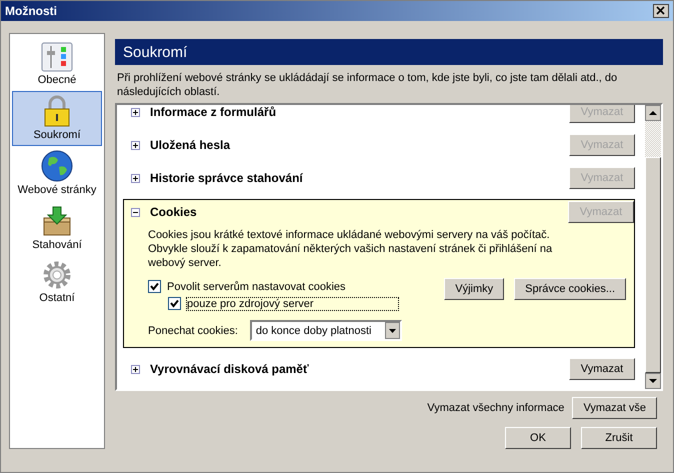 This screenshot has height=473, width=674. Describe the element at coordinates (57, 57) in the screenshot. I see `sliders-icon` at that location.